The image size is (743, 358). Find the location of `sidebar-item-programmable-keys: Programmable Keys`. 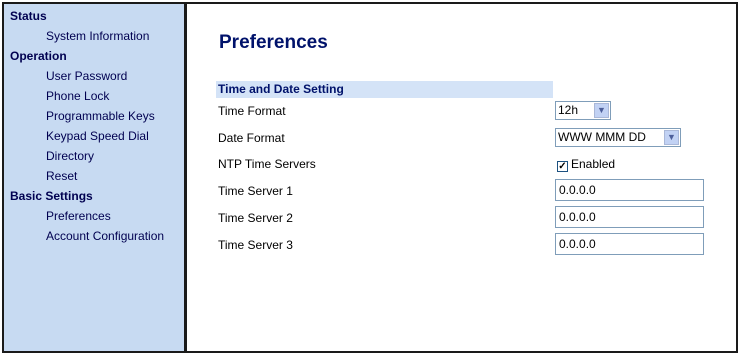

sidebar-item-programmable-keys: Programmable Keys is located at coordinates (100, 116).